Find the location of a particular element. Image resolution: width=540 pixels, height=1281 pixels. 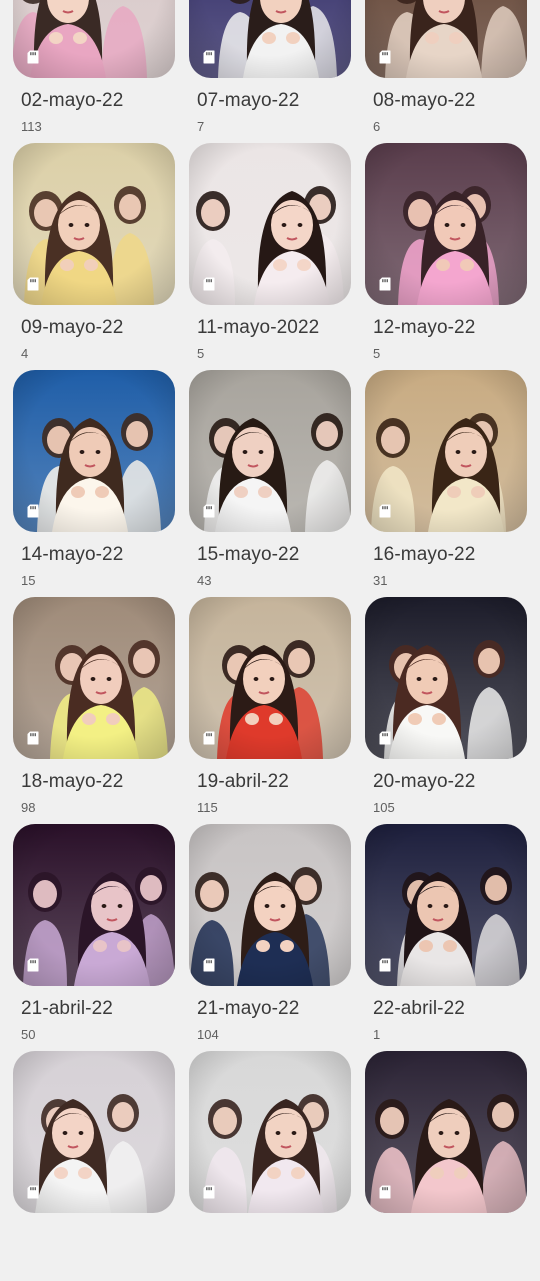

album-count: 4 is located at coordinates (25, 353).